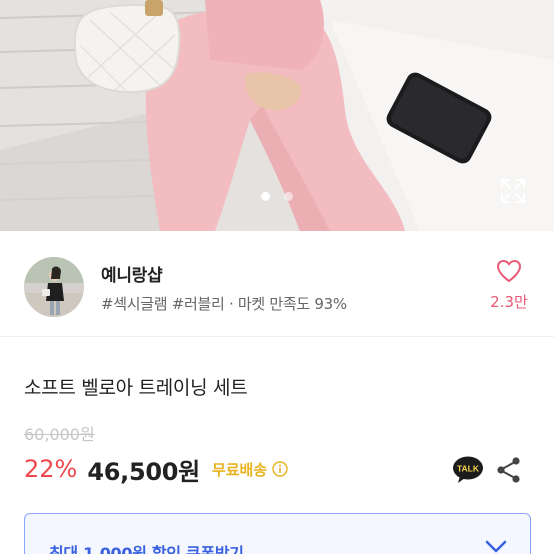 The width and height of the screenshot is (554, 554). Describe the element at coordinates (513, 191) in the screenshot. I see `expand-icon` at that location.